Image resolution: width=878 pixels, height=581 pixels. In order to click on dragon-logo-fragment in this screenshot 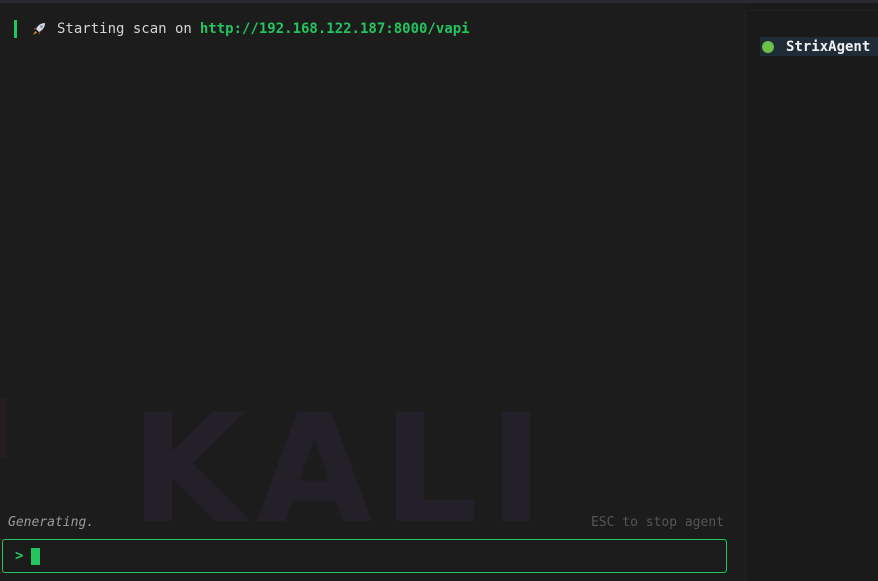, I will do `click(23, 428)`.